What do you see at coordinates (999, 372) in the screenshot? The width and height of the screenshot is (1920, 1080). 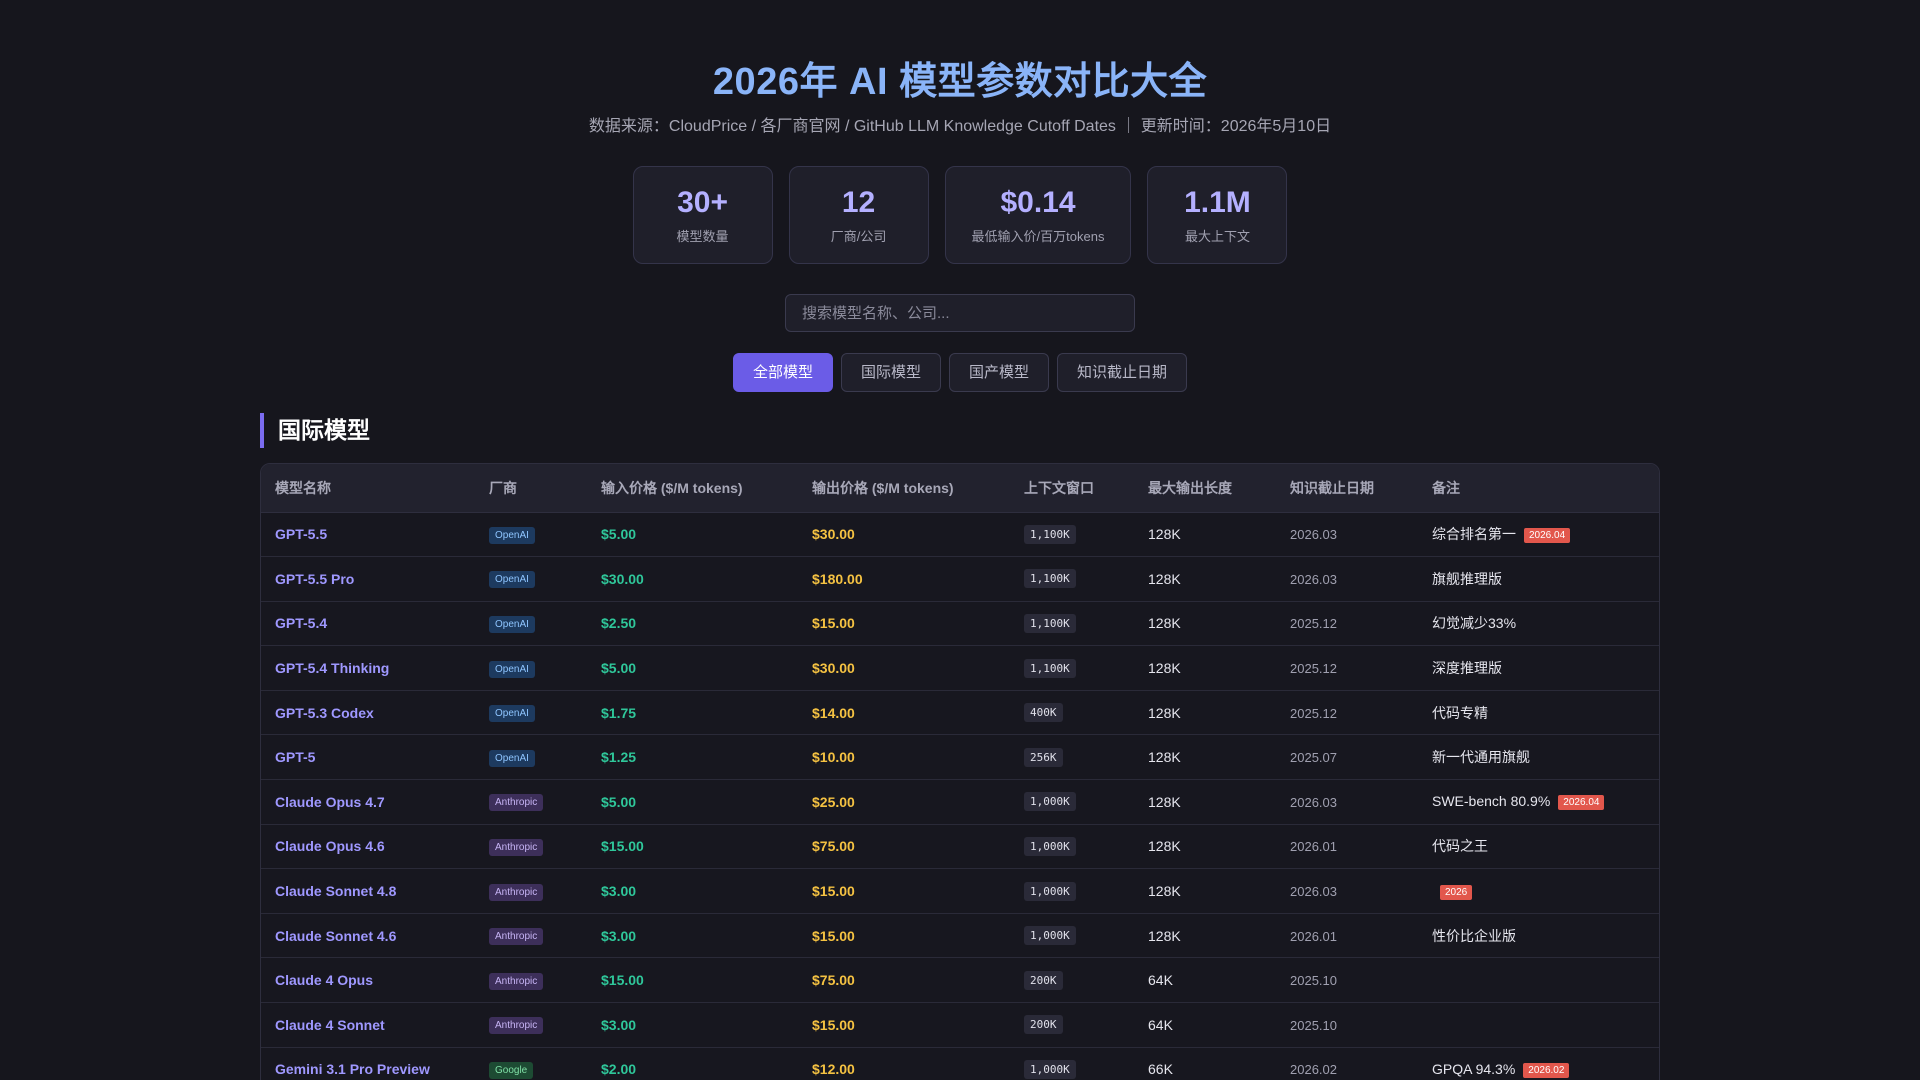 I see `filter-domestic-models: 国产模型` at bounding box center [999, 372].